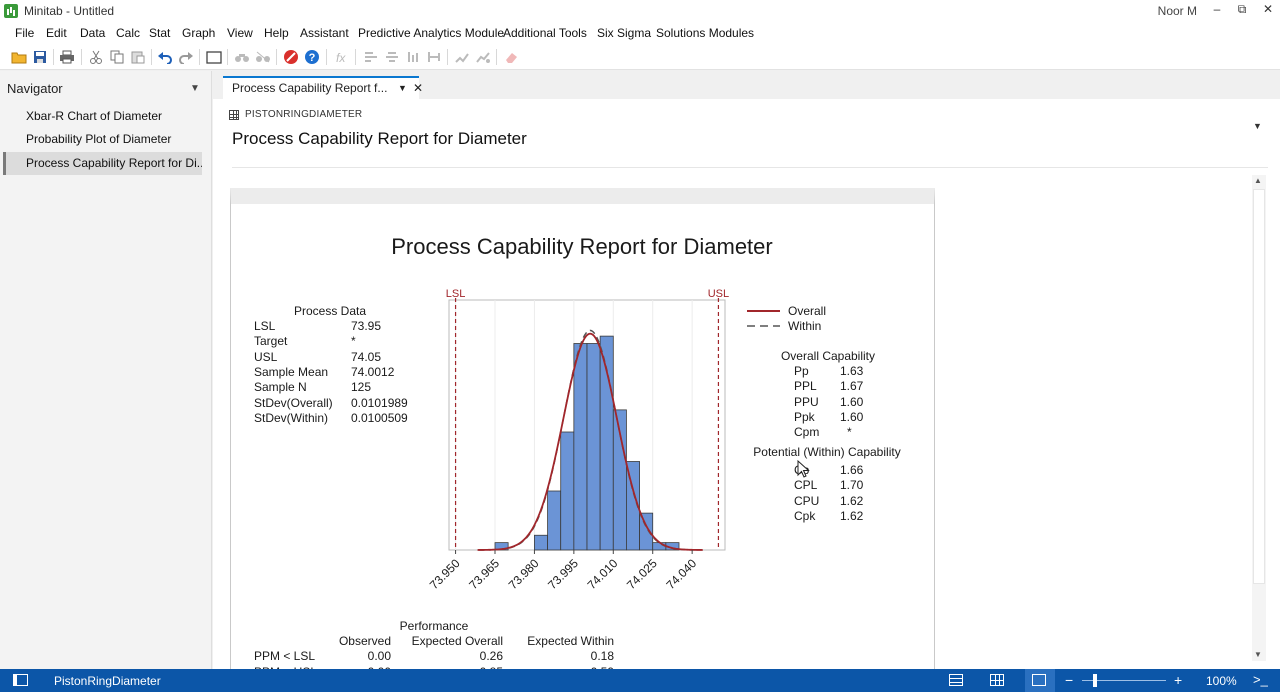 The width and height of the screenshot is (1280, 692). What do you see at coordinates (997, 680) in the screenshot?
I see `split-view-icon` at bounding box center [997, 680].